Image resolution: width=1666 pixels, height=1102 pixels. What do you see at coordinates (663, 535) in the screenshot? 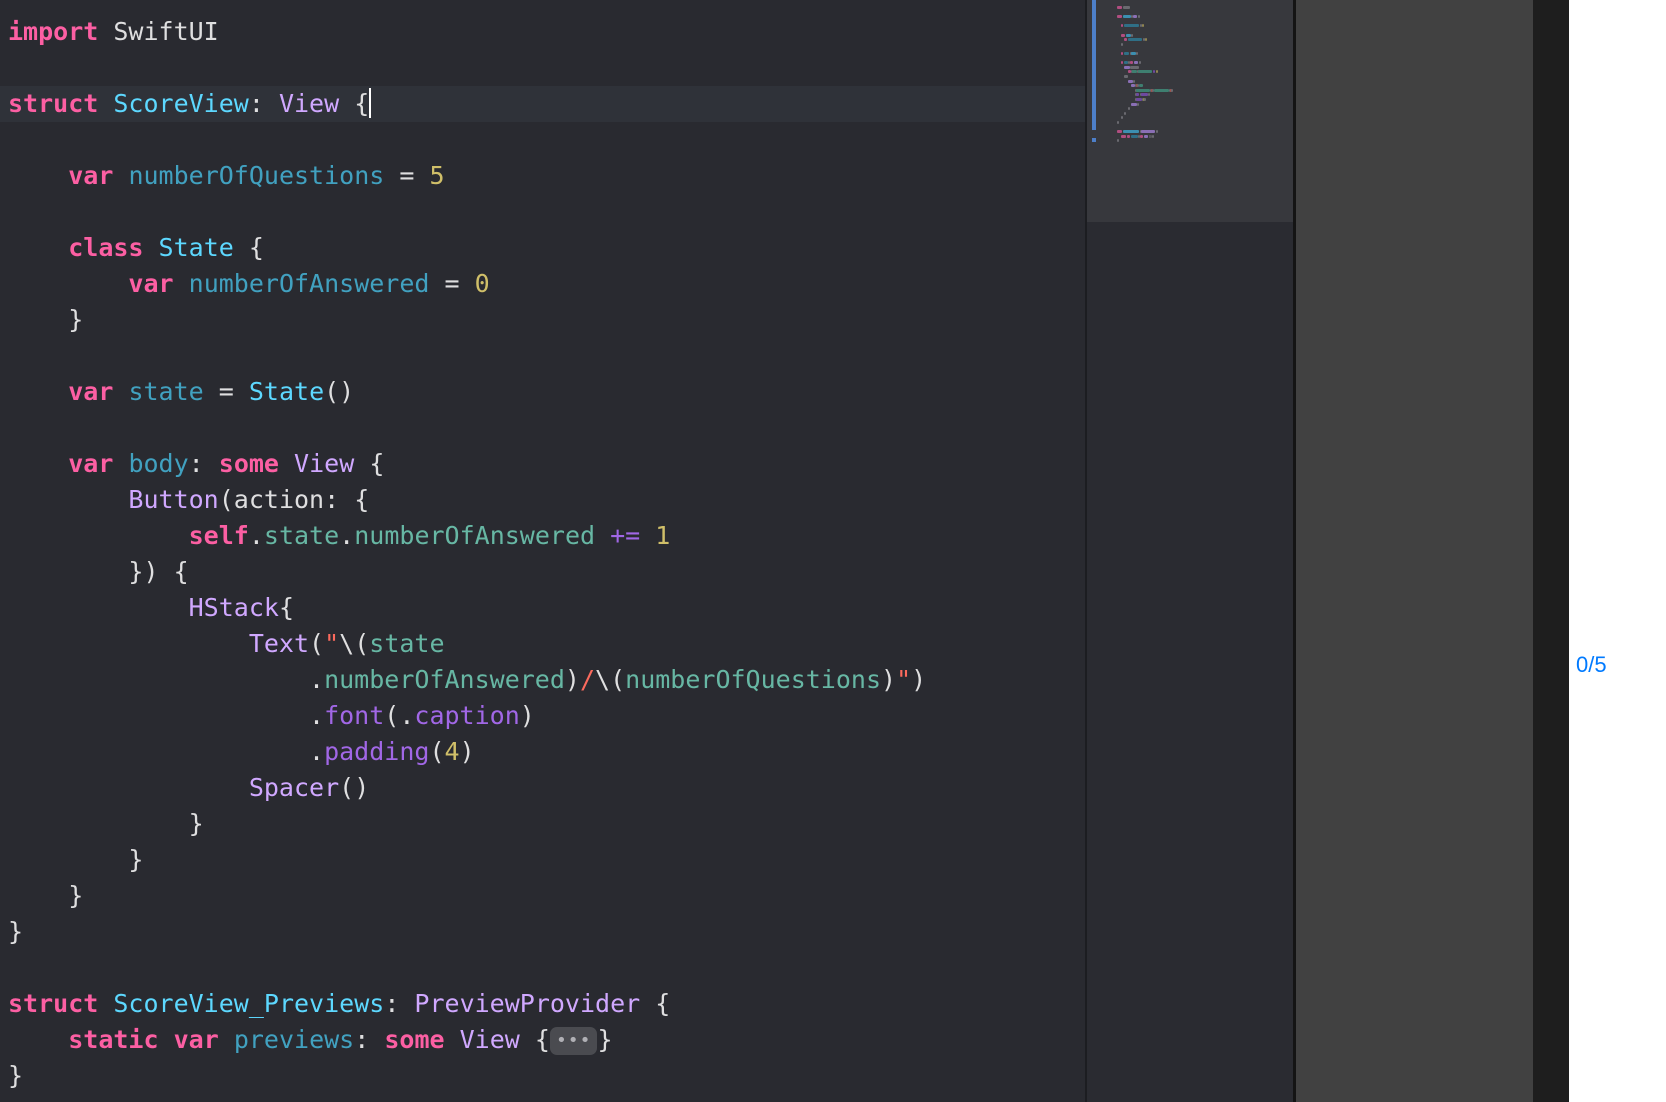
I see `code-token: 1` at bounding box center [663, 535].